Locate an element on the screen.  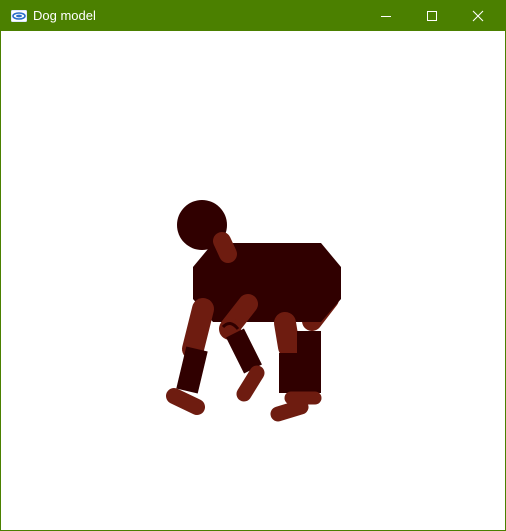
close-icon is located at coordinates (478, 16).